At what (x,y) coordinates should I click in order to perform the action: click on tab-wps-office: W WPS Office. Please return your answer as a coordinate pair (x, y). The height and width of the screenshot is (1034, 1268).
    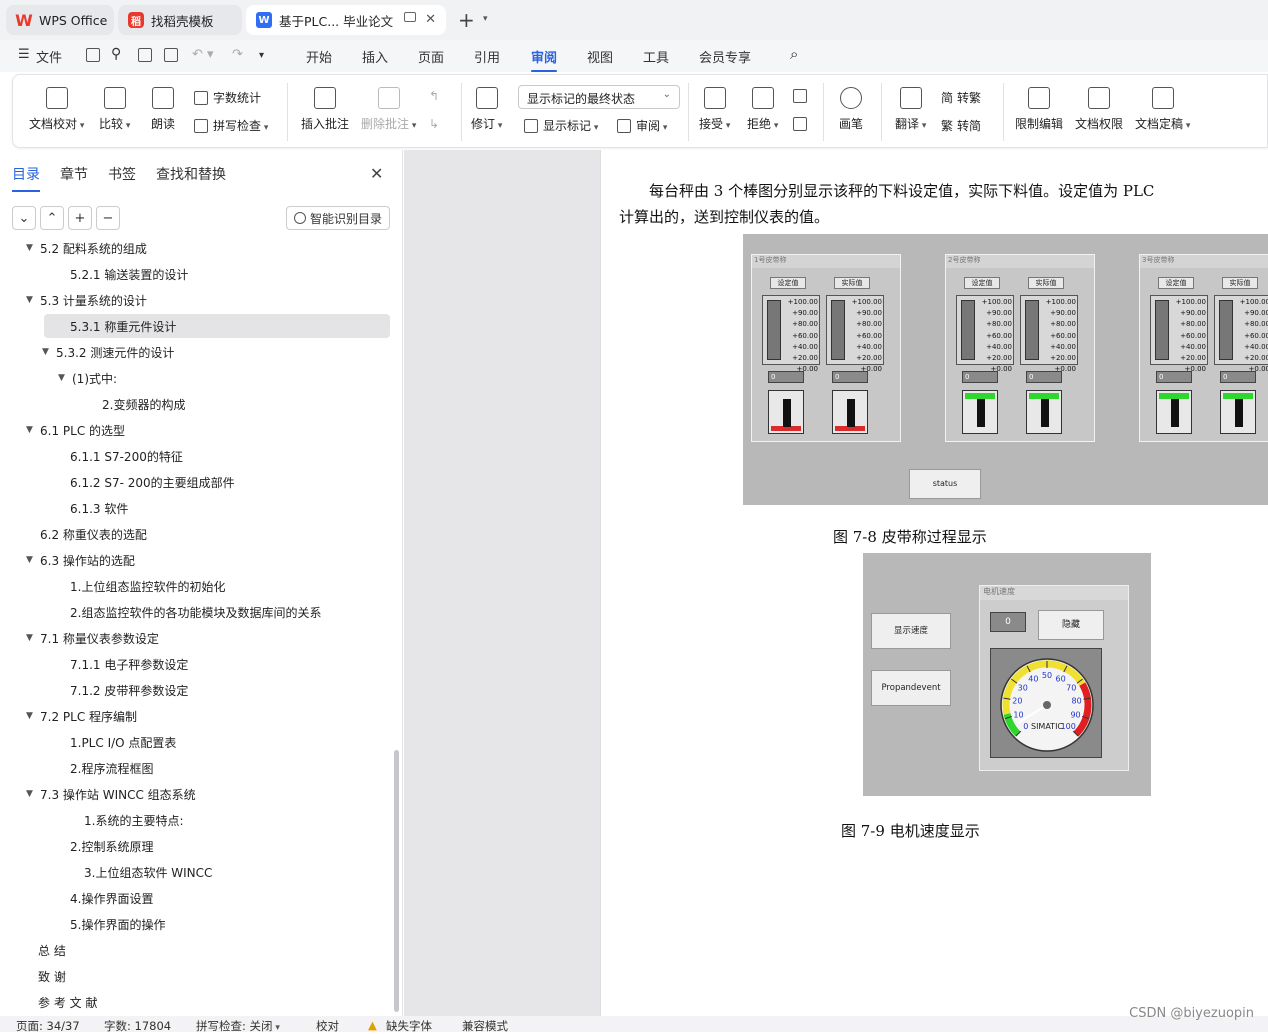
    Looking at the image, I should click on (60, 20).